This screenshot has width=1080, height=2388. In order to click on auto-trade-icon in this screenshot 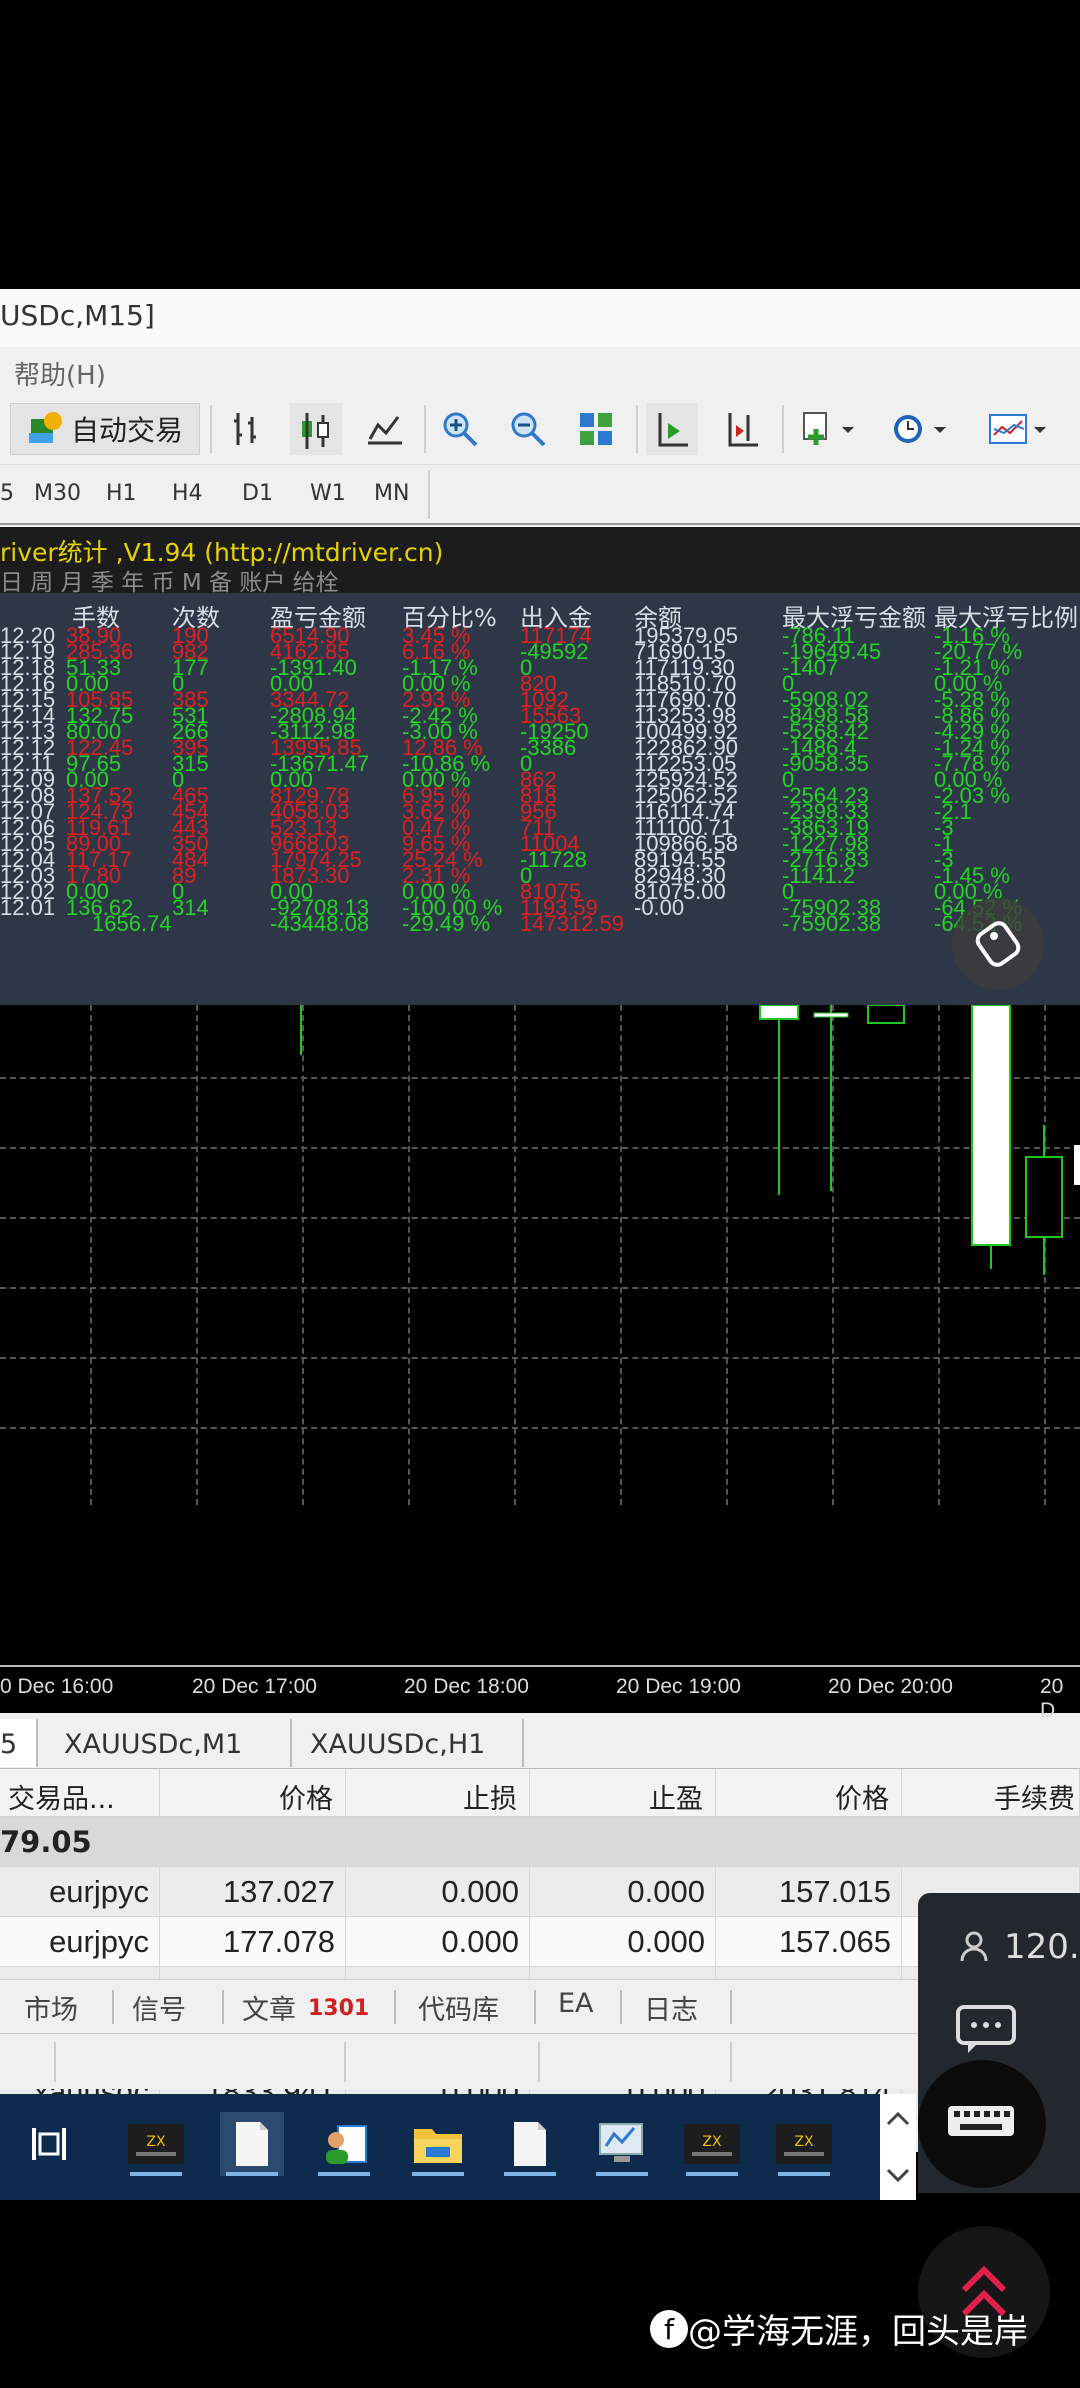, I will do `click(45, 429)`.